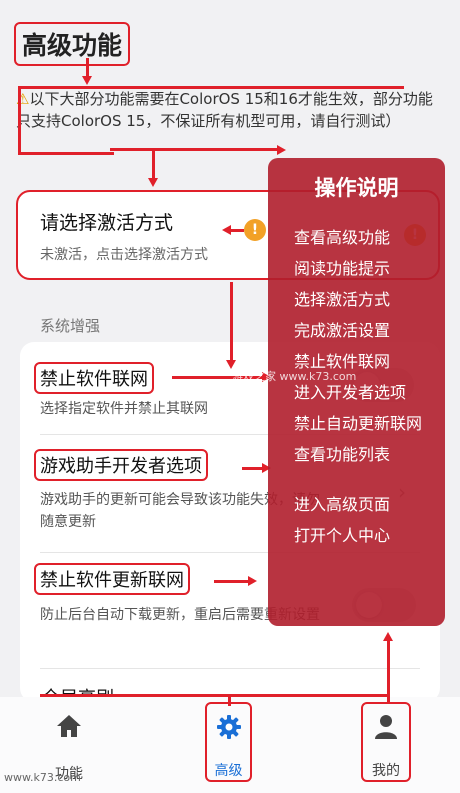 This screenshot has height=793, width=460. Describe the element at coordinates (342, 299) in the screenshot. I see `overlay-step: 选择激活方式` at that location.